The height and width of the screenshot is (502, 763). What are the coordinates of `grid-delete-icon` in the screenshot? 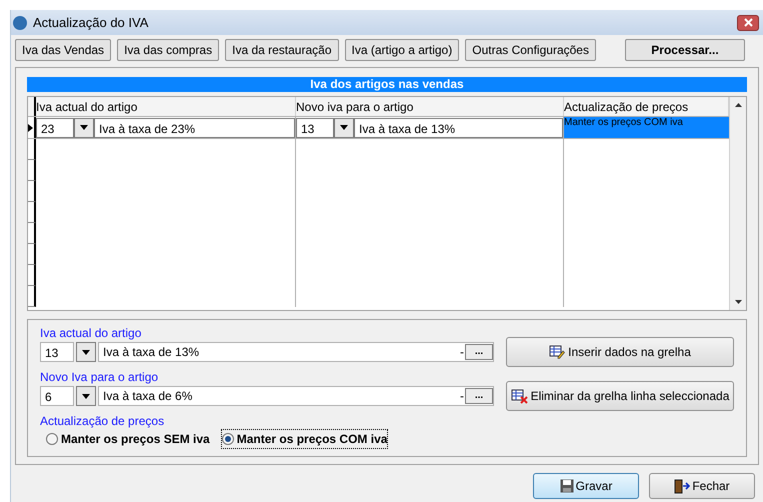 It's located at (519, 396).